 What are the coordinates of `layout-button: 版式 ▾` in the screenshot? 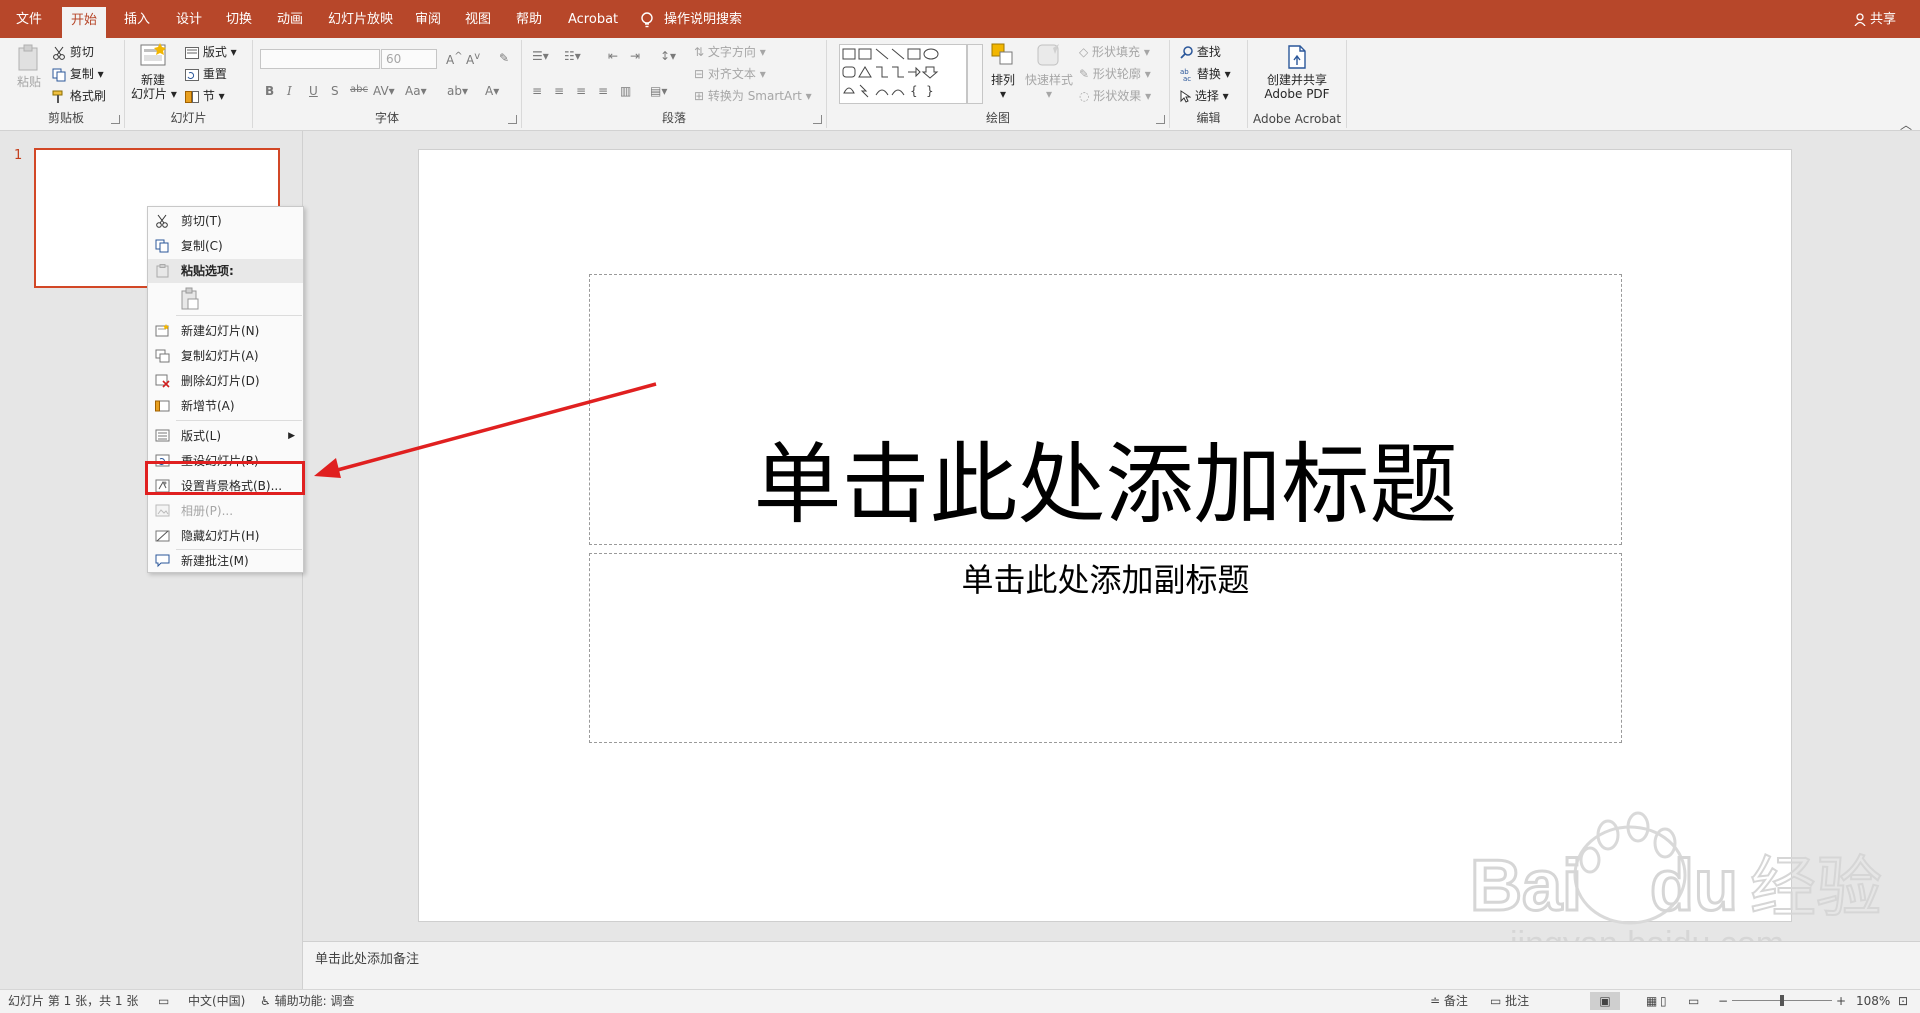 It's located at (211, 52).